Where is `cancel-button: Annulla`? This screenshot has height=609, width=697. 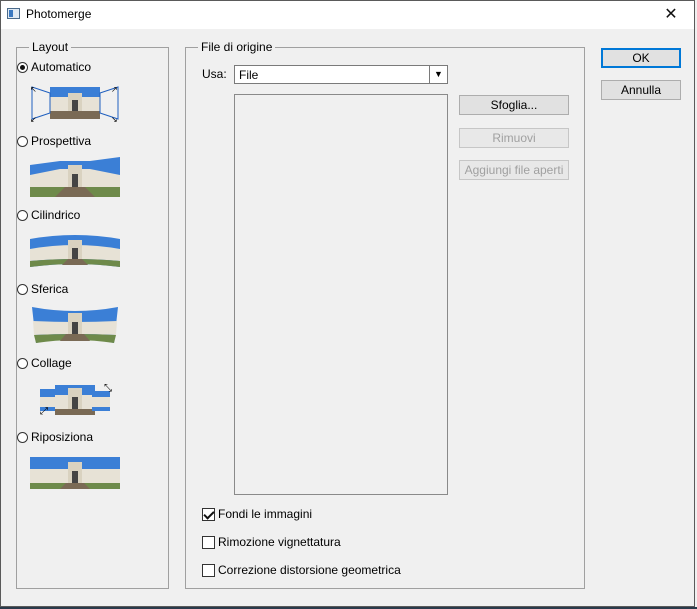
cancel-button: Annulla is located at coordinates (641, 90).